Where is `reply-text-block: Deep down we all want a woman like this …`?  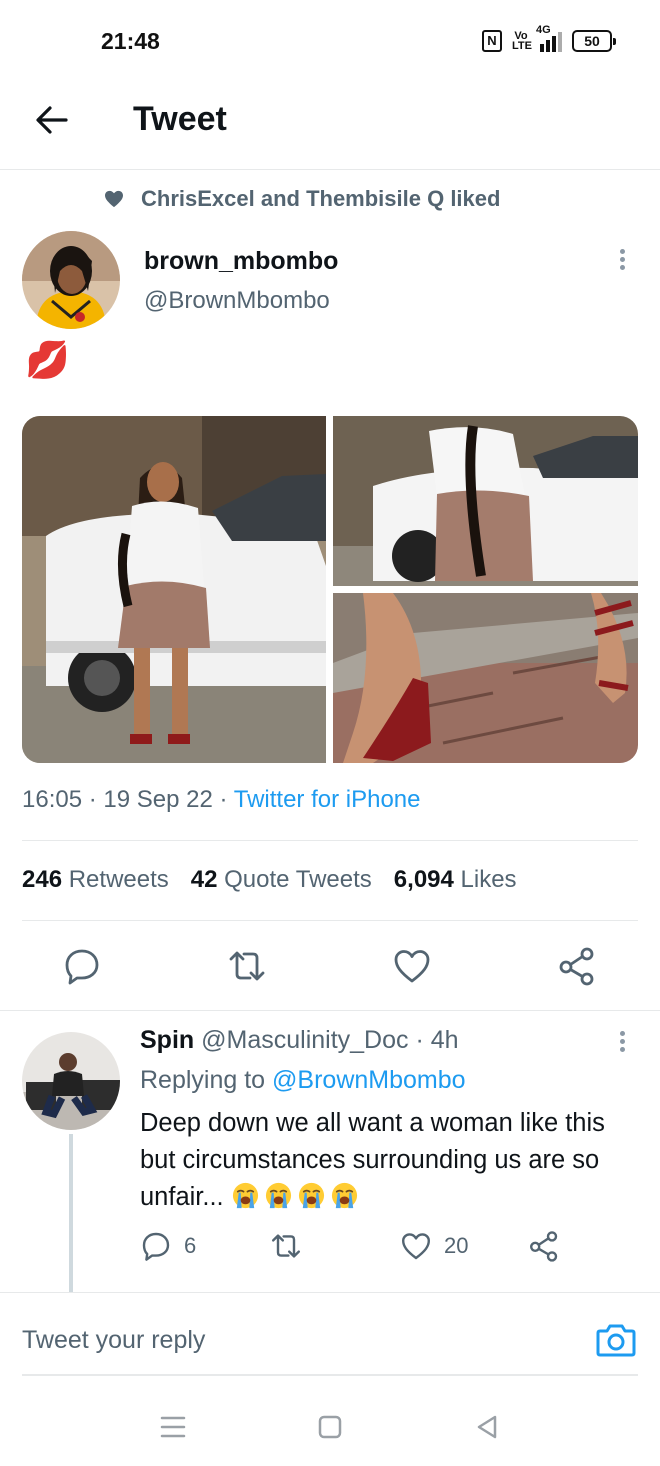
reply-text-block: Deep down we all want a woman like this … is located at coordinates (392, 1160).